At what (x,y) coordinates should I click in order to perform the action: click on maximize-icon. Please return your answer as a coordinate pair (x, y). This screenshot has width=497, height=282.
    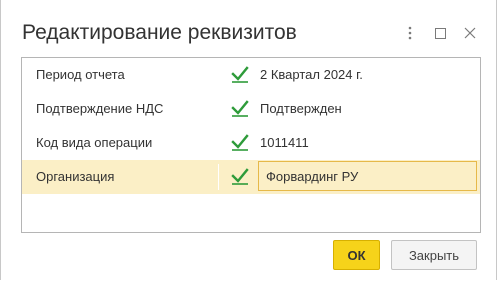
    Looking at the image, I should click on (440, 33).